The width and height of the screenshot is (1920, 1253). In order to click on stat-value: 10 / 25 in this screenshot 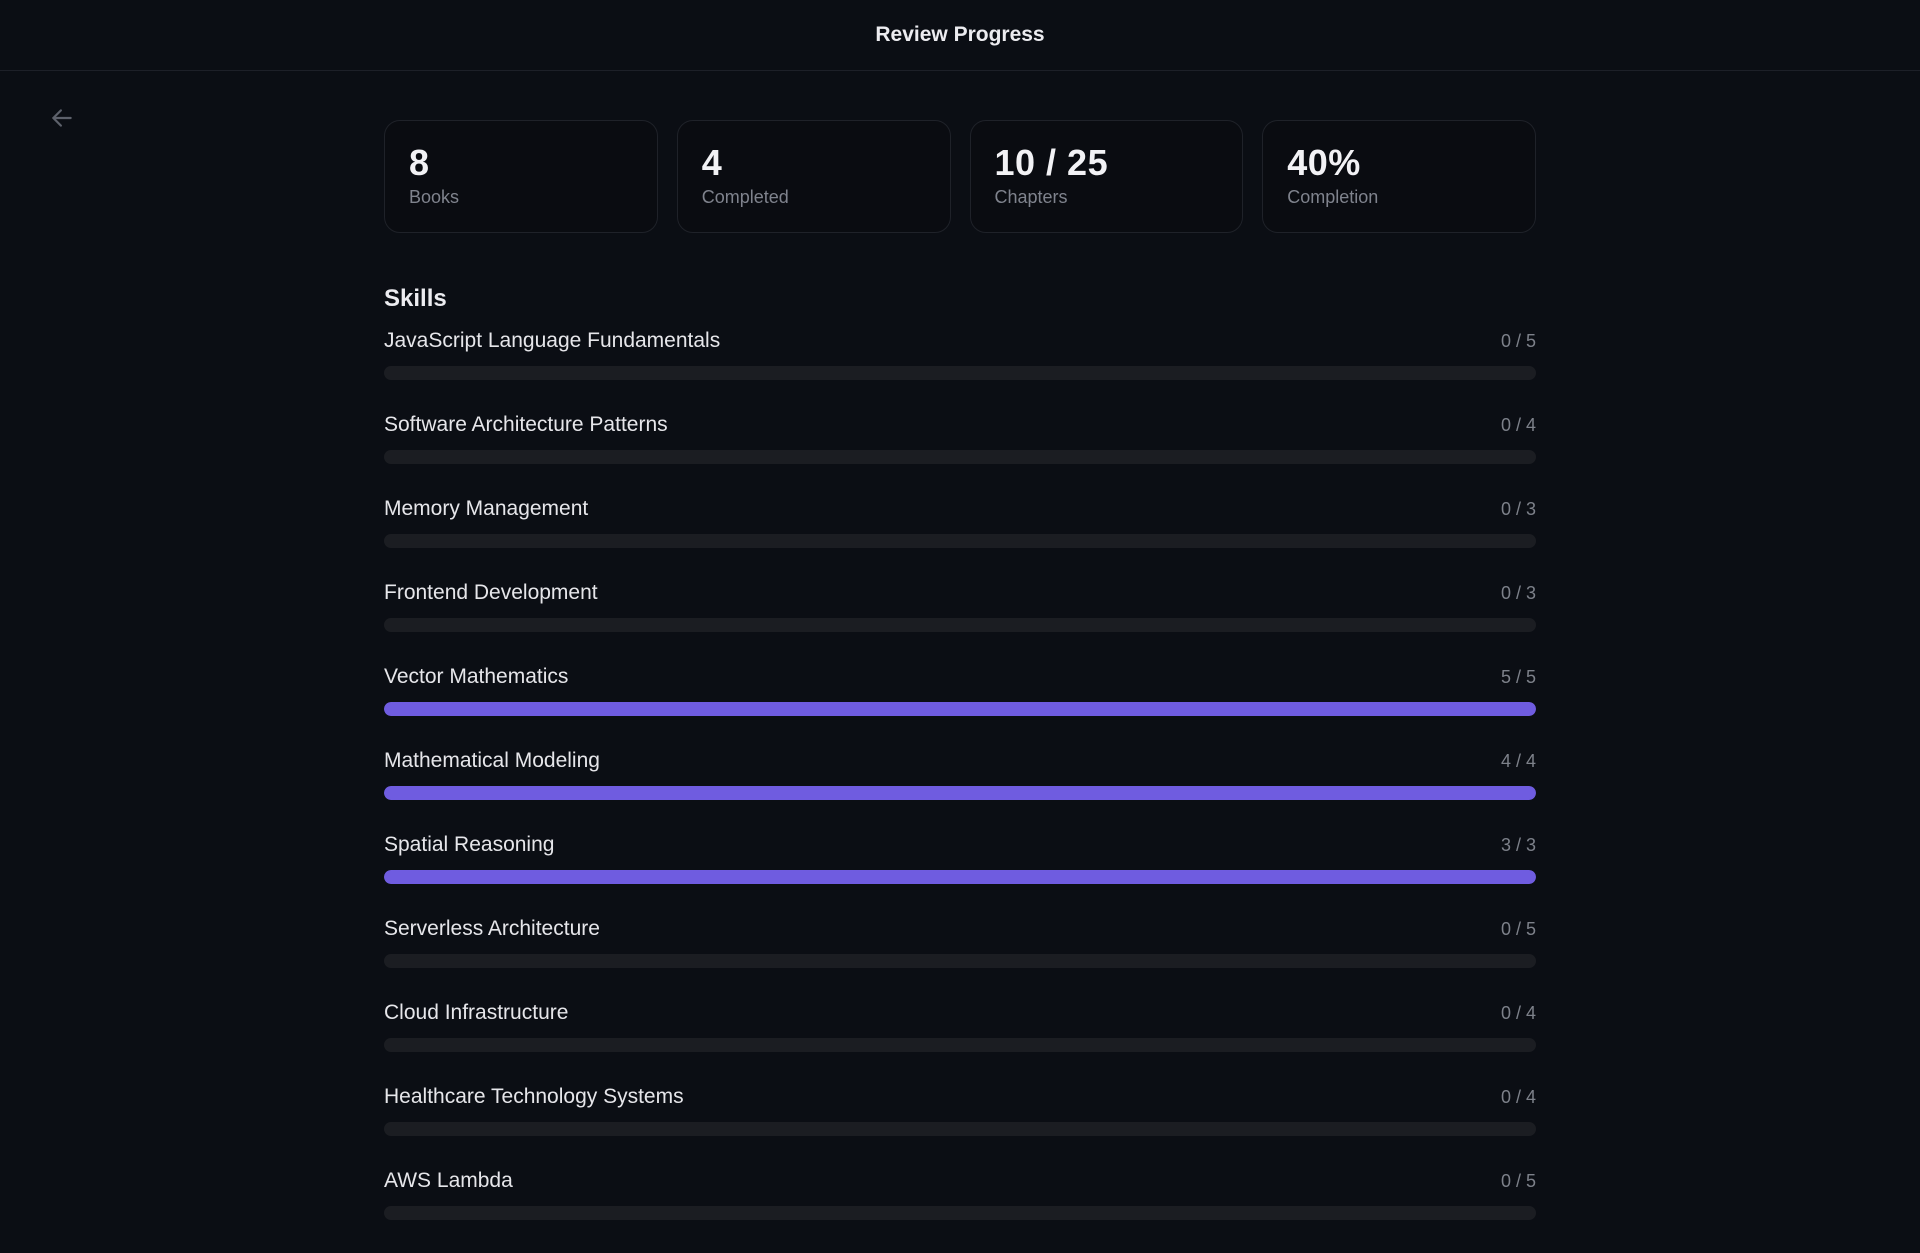, I will do `click(1051, 162)`.